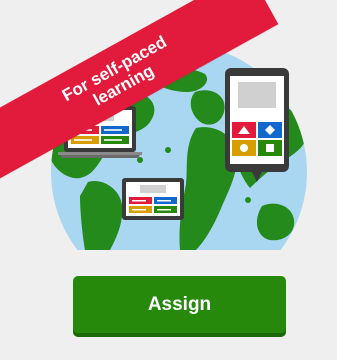 This screenshot has height=360, width=337. I want to click on monitor-icon, so click(153, 199).